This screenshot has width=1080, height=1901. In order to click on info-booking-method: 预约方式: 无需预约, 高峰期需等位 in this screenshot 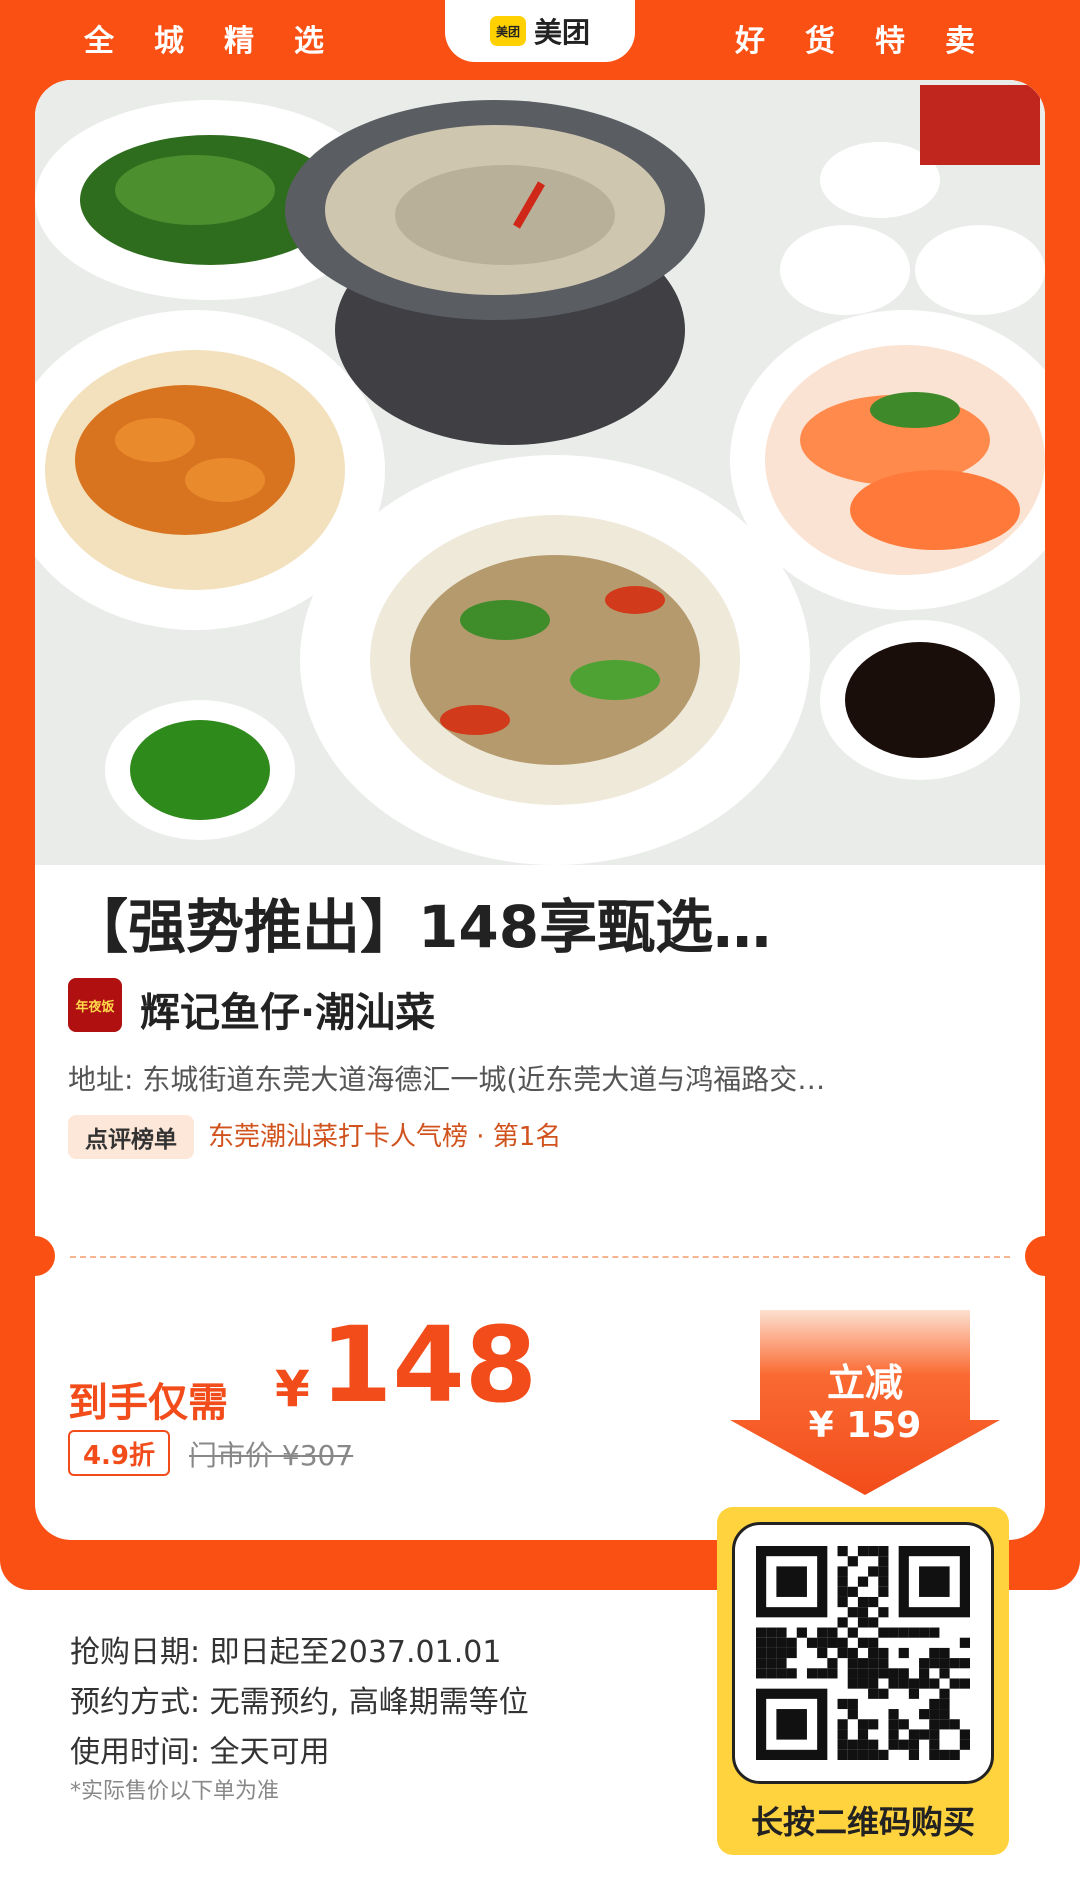, I will do `click(299, 1702)`.